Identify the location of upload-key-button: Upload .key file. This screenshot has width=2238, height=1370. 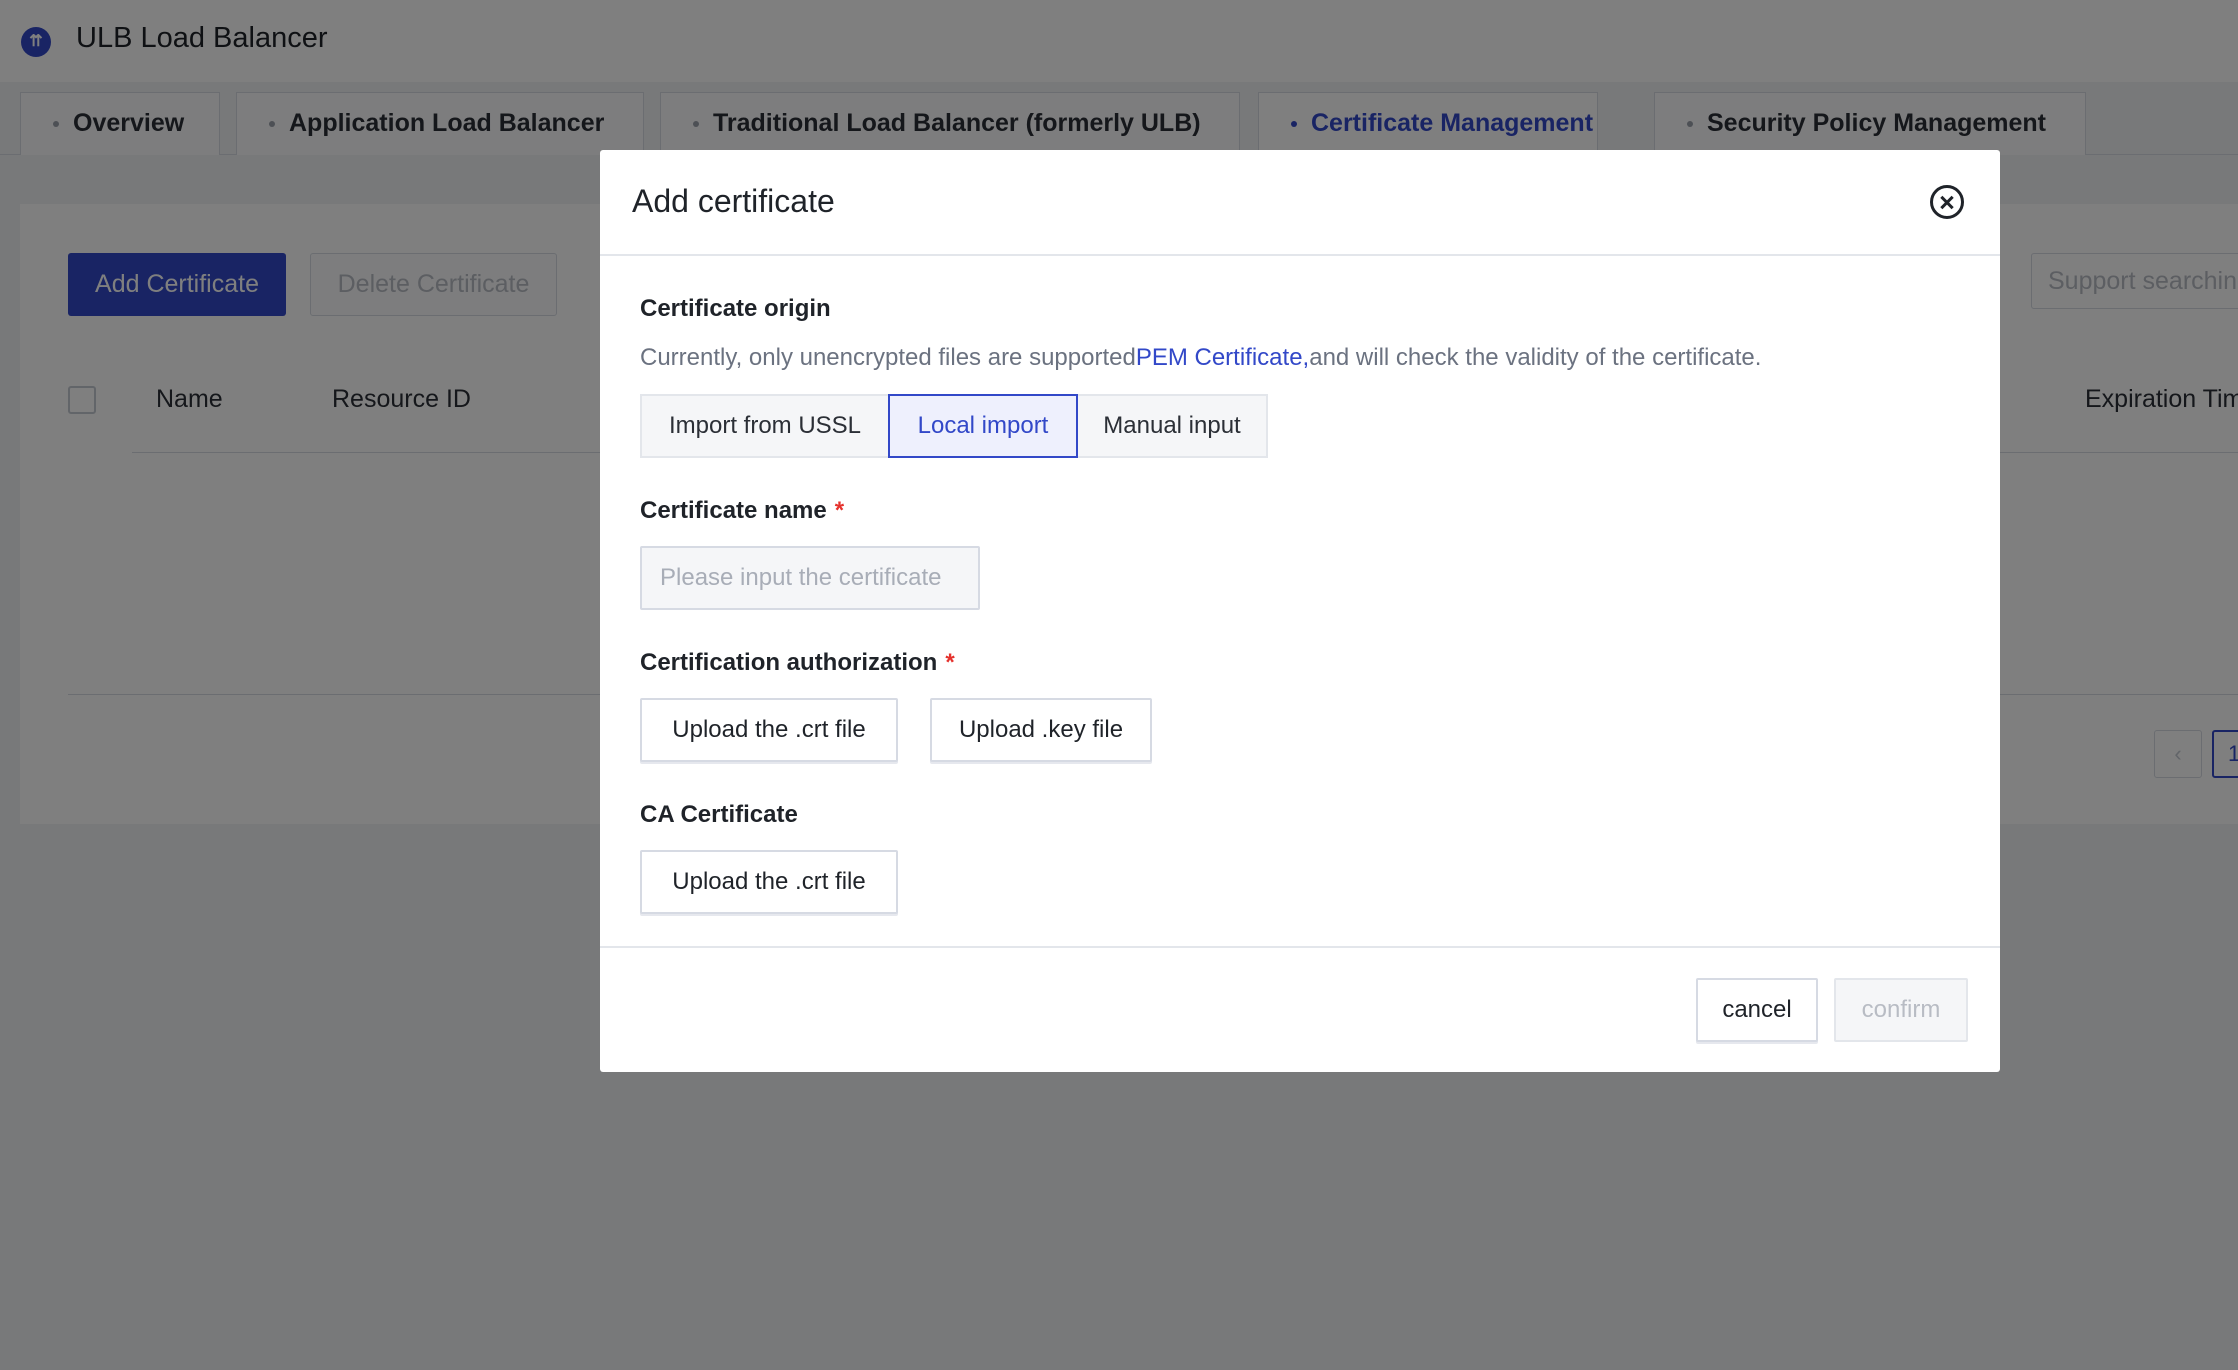
(1041, 730).